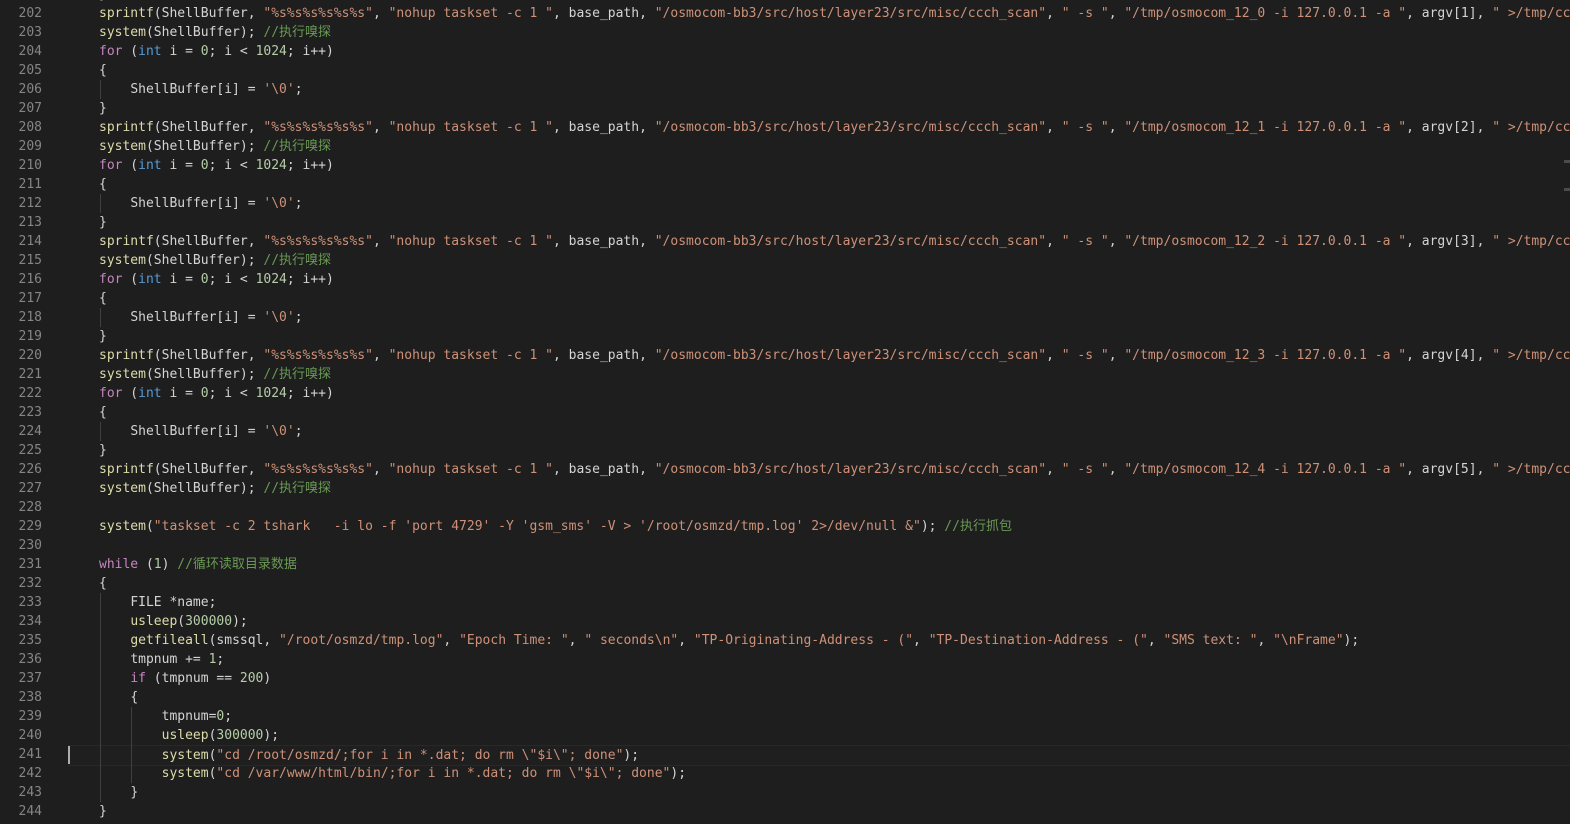 The height and width of the screenshot is (824, 1570). I want to click on code-token: {, so click(103, 298).